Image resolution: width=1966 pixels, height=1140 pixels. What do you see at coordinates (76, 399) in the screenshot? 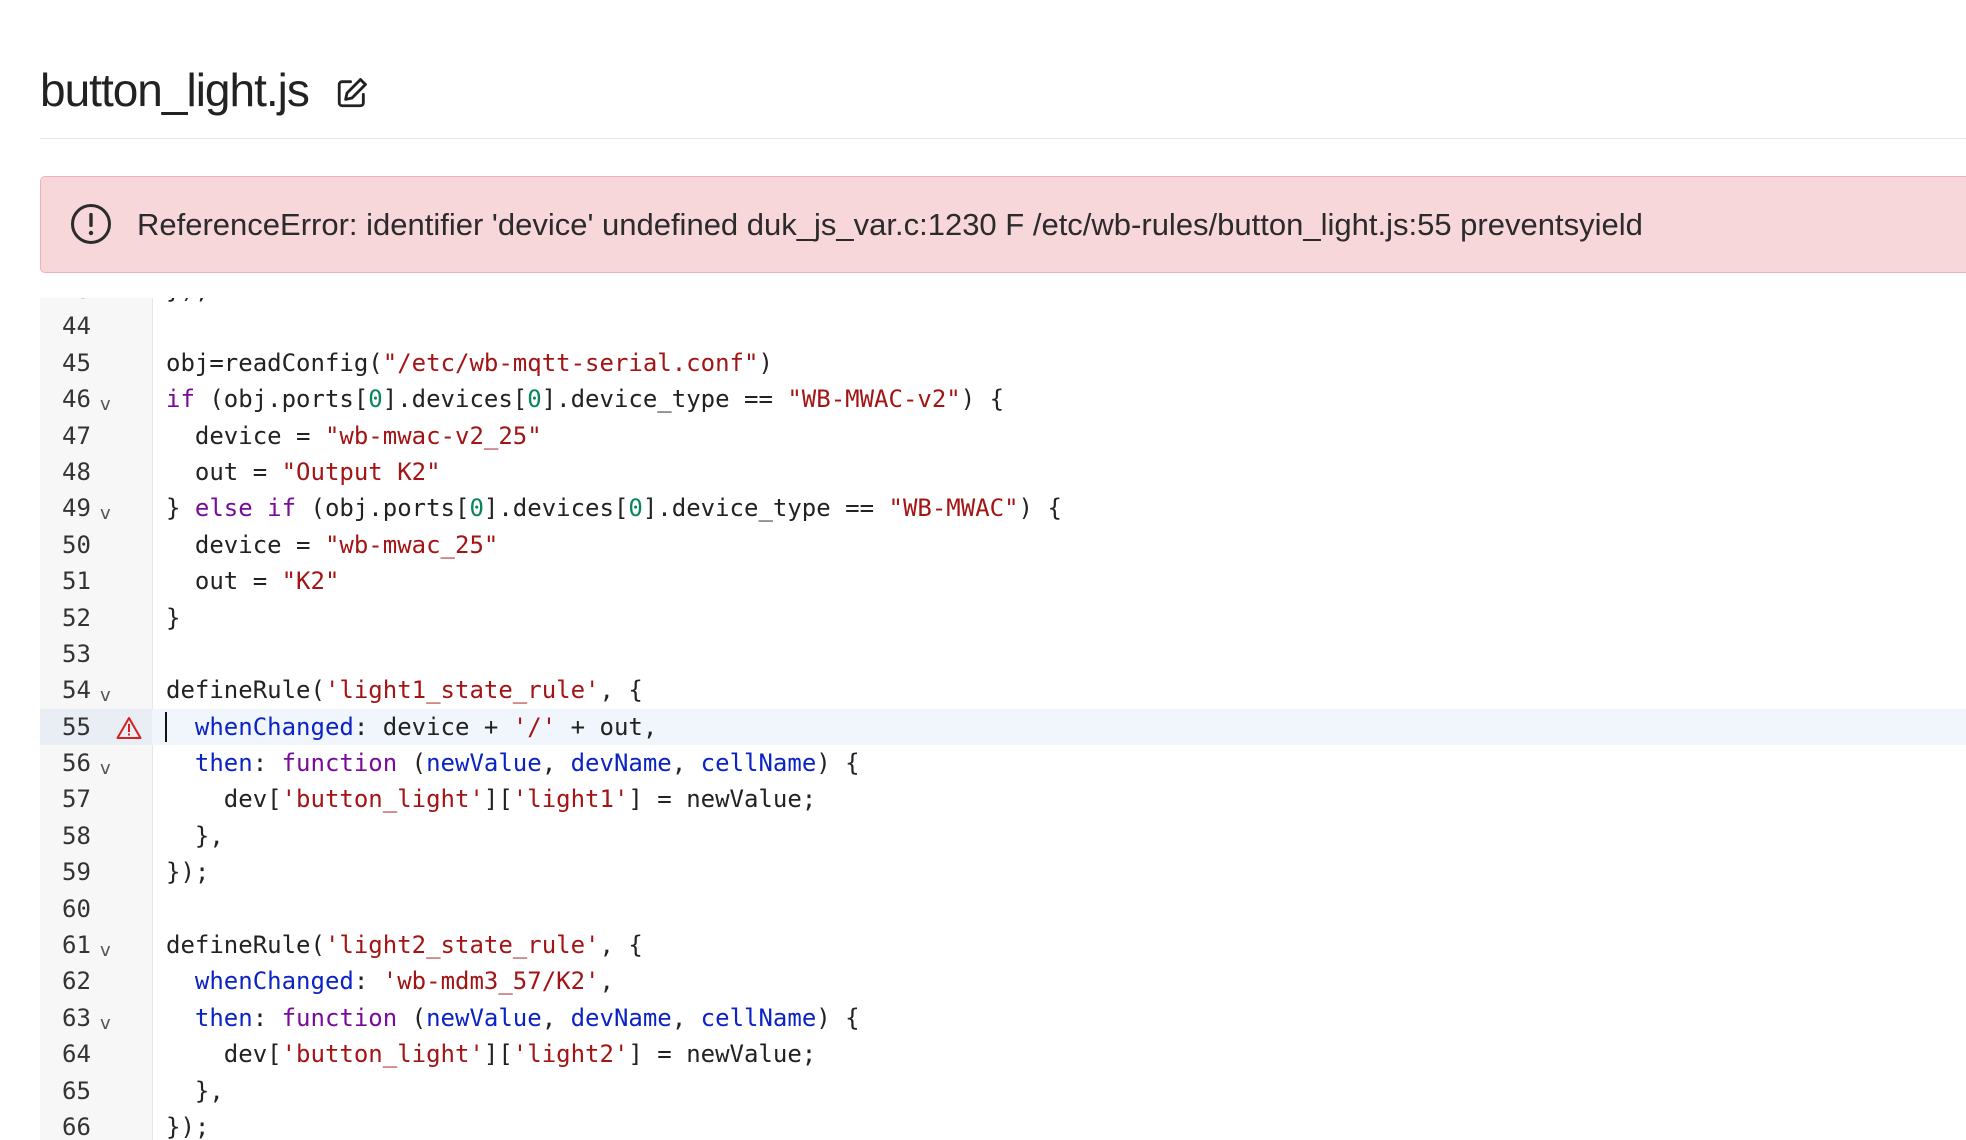
I see `line-number: 46` at bounding box center [76, 399].